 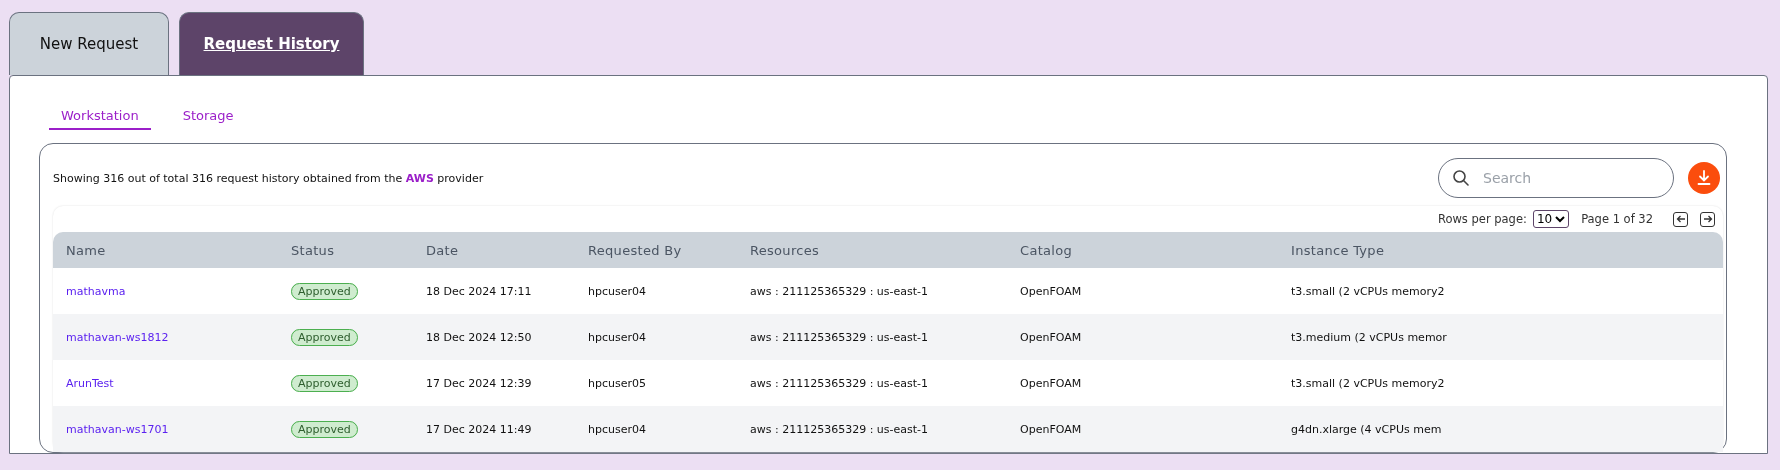 What do you see at coordinates (90, 383) in the screenshot?
I see `request-name-link: ArunTest` at bounding box center [90, 383].